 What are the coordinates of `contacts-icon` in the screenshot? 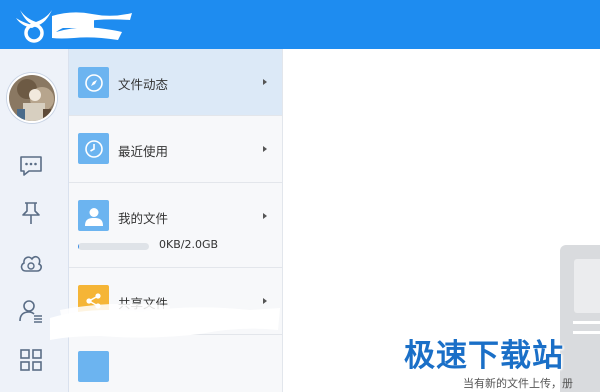 It's located at (30, 311).